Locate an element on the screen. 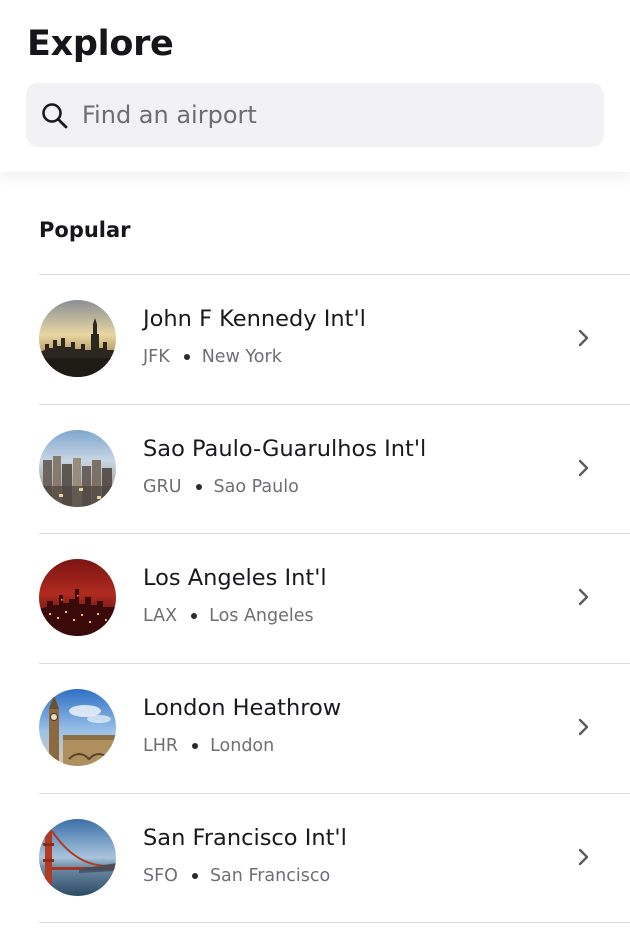  airport-row-lhr: London Heathrow LHR London is located at coordinates (315, 728).